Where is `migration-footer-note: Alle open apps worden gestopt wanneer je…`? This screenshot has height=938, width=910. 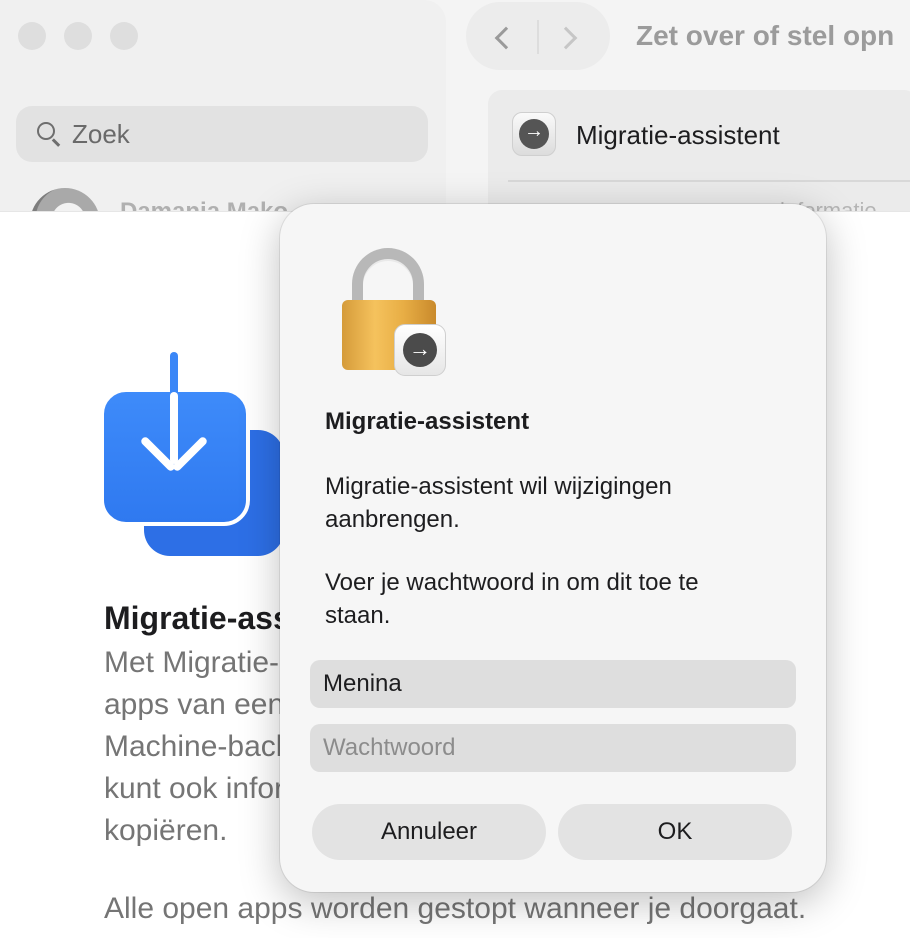 migration-footer-note: Alle open apps worden gestopt wanneer je… is located at coordinates (455, 908).